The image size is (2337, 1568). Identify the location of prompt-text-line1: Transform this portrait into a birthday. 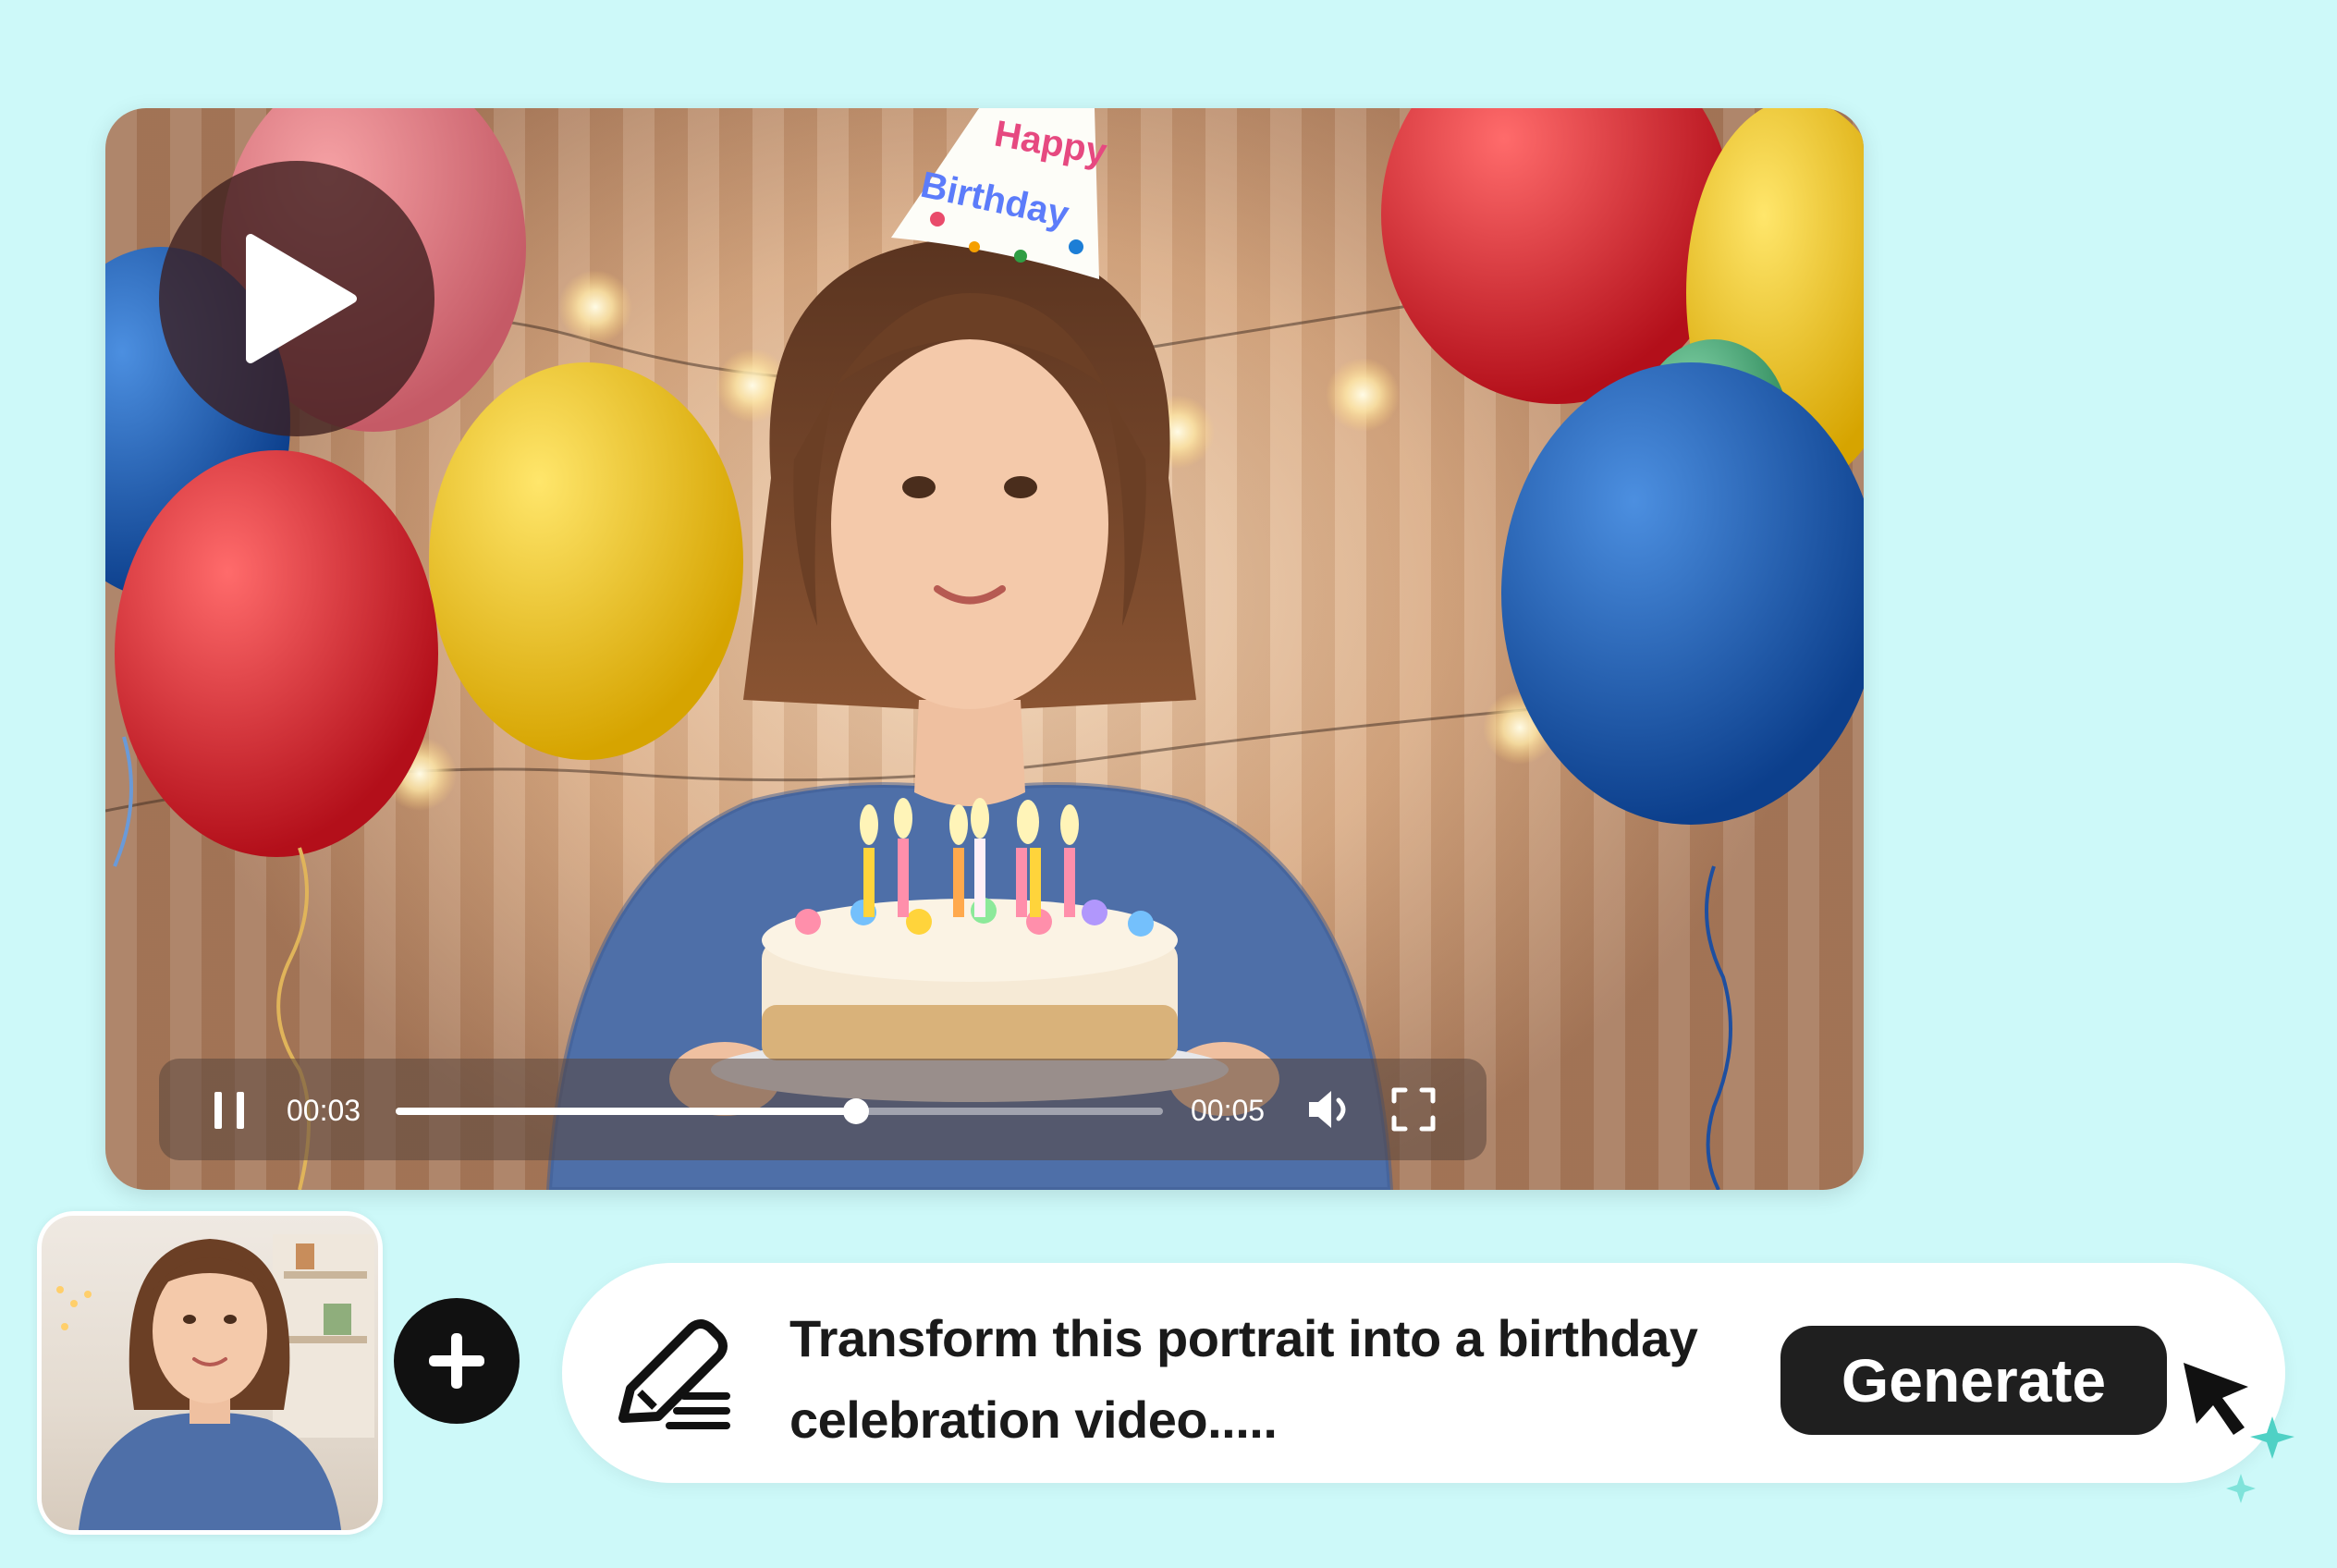
(1243, 1338).